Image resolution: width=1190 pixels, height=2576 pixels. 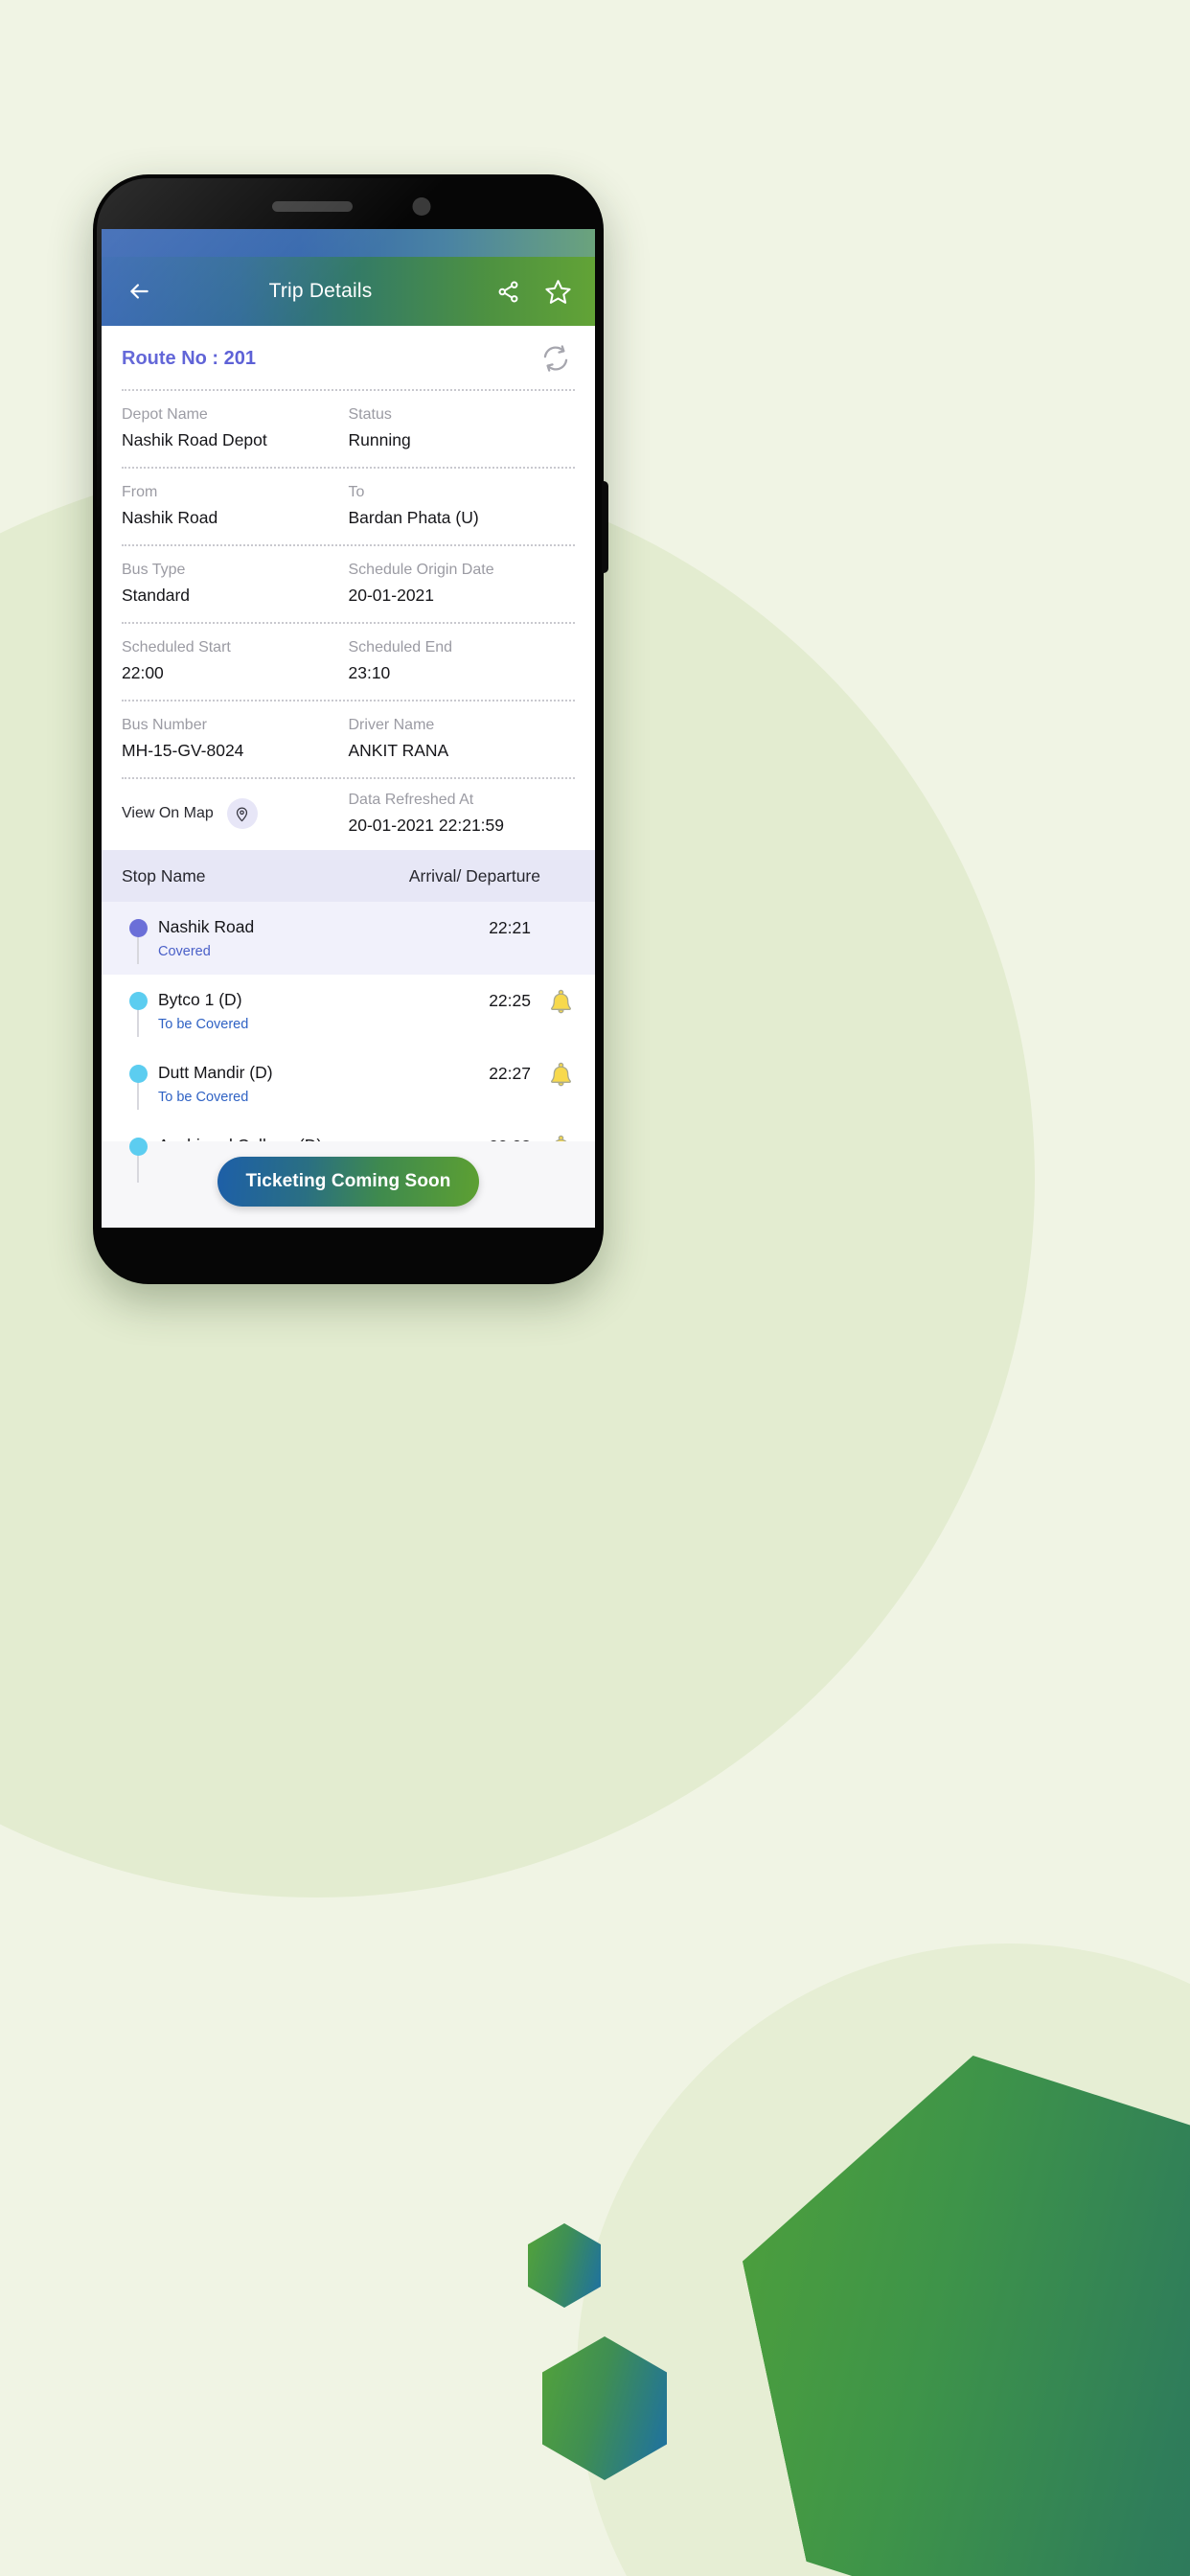 I want to click on field-driver-name: Driver Name ANKIT RANA, so click(x=463, y=739).